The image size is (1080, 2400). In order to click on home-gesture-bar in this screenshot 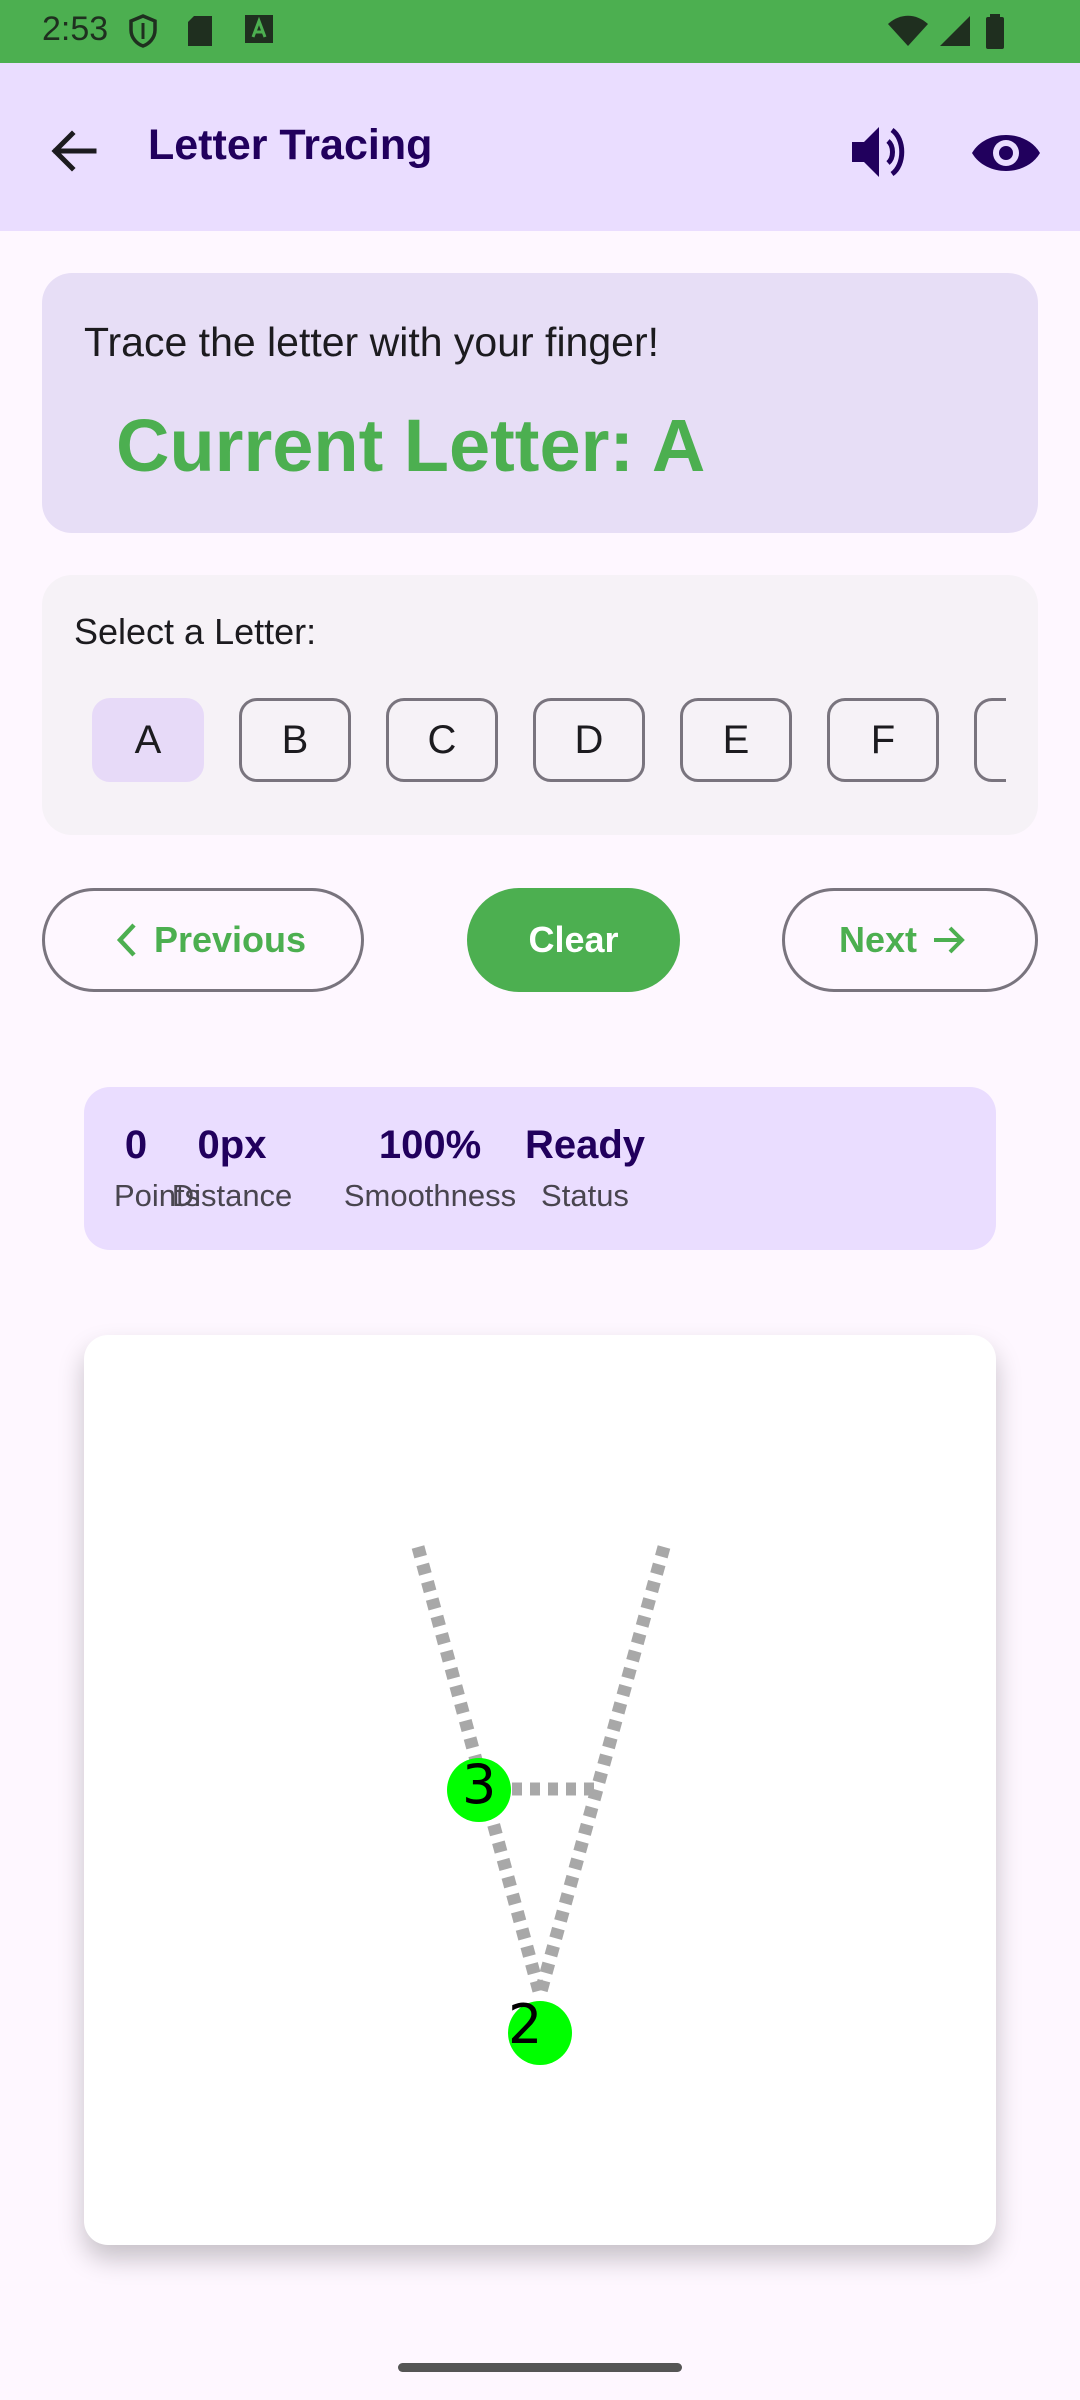, I will do `click(540, 2367)`.